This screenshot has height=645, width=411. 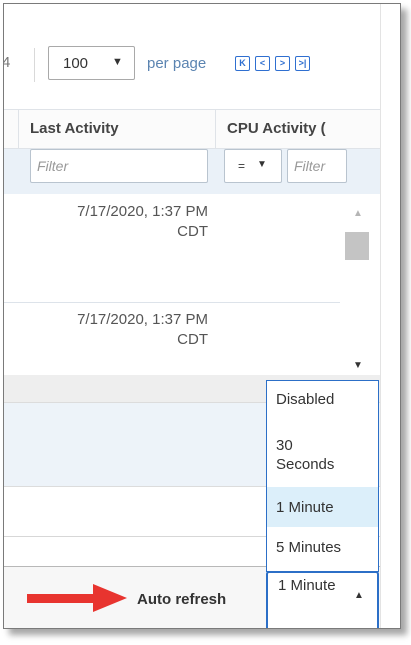 I want to click on option-30-seconds: 30 Seconds, so click(x=302, y=457).